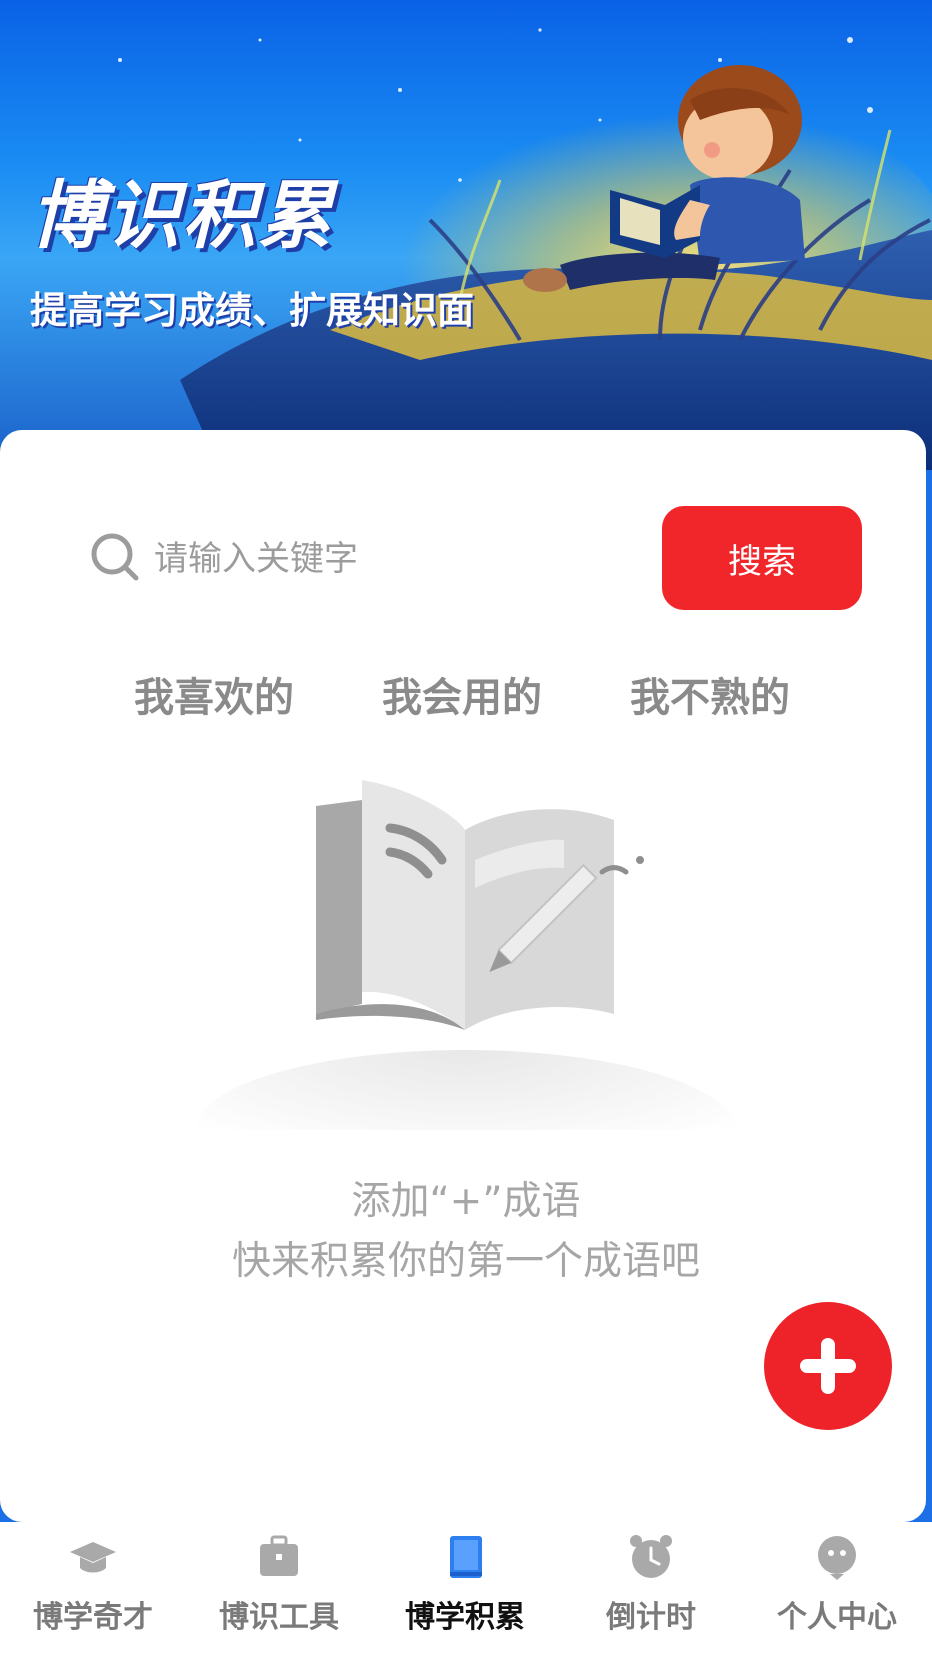  What do you see at coordinates (465, 1617) in the screenshot?
I see `nav-label: 博学积累` at bounding box center [465, 1617].